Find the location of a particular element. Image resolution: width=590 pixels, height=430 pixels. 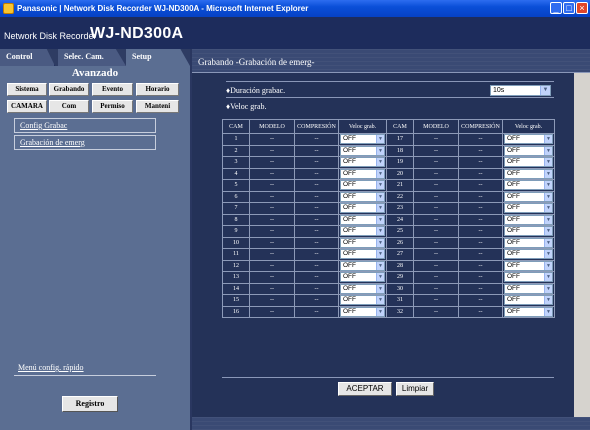

tab-setup: Setup is located at coordinates (158, 57).